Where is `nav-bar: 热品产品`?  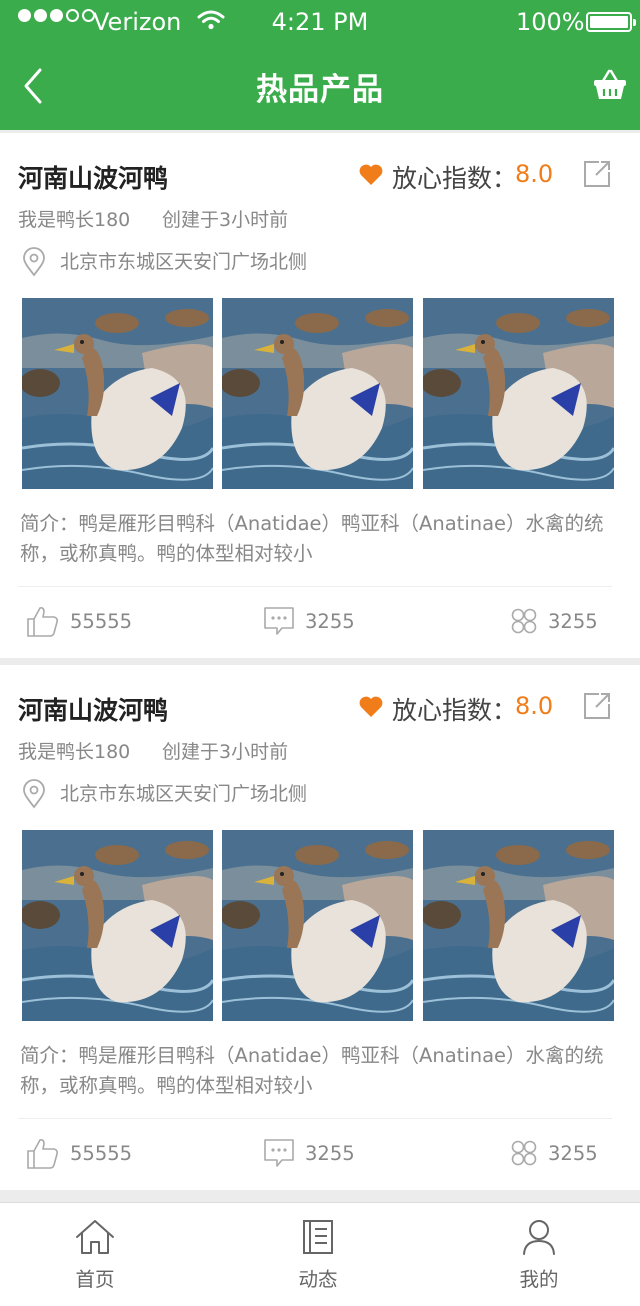 nav-bar: 热品产品 is located at coordinates (320, 86).